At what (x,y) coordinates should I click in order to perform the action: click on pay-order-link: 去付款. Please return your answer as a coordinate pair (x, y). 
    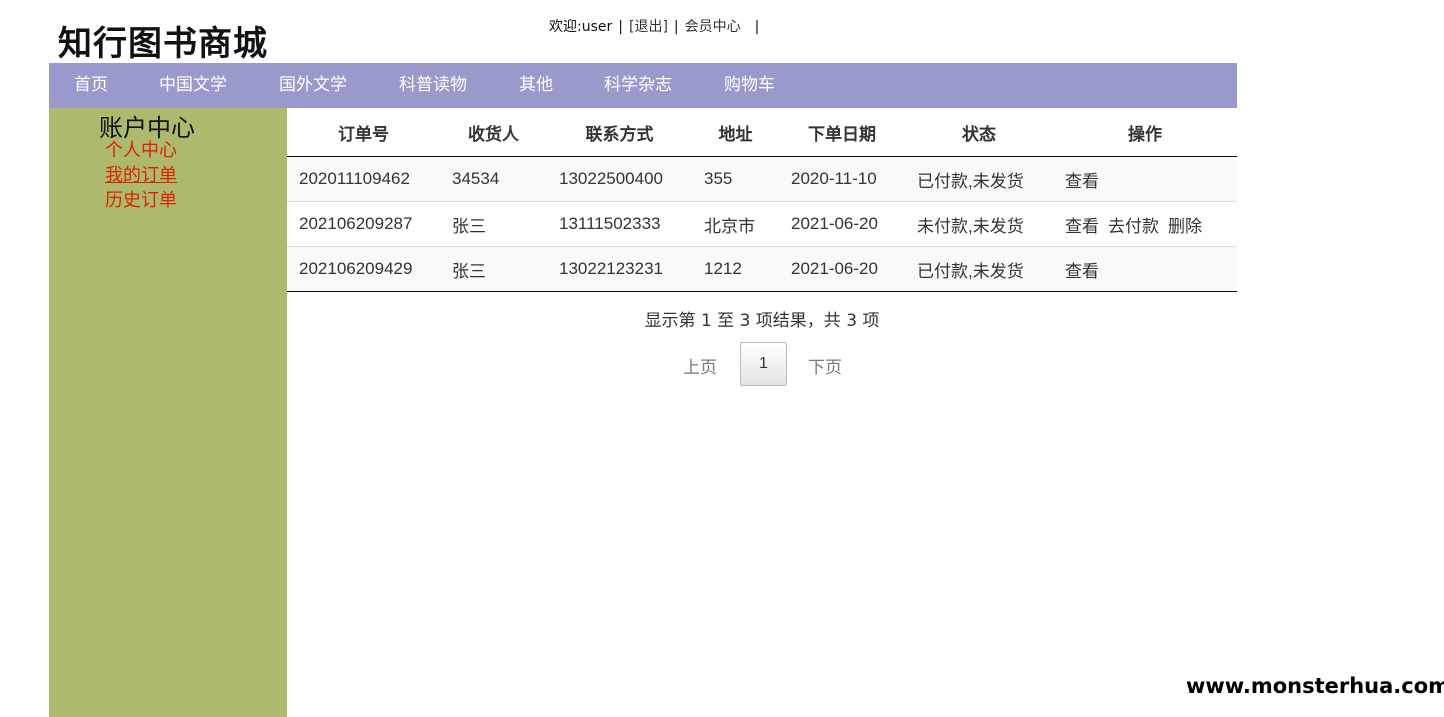
    Looking at the image, I should click on (1133, 226).